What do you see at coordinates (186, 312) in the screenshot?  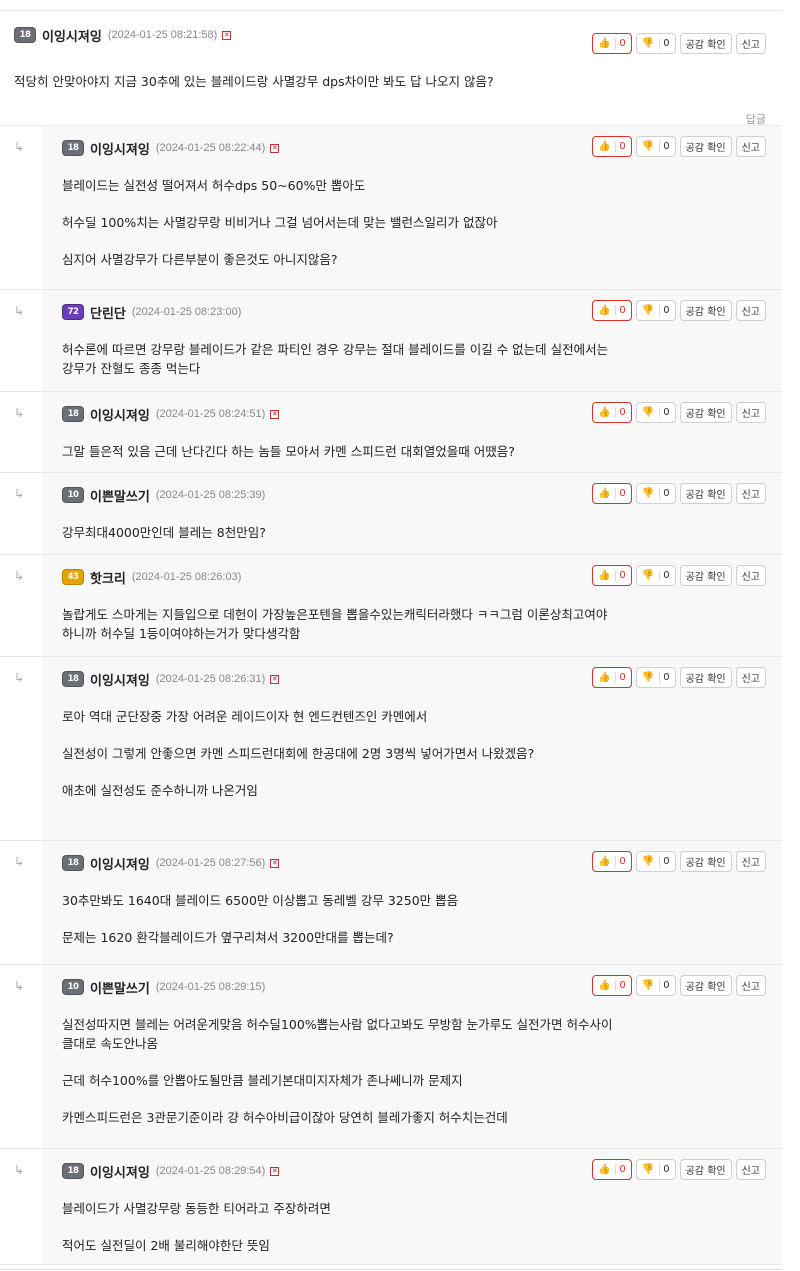 I see `comment-date: (2024-01-25 08:23:00)` at bounding box center [186, 312].